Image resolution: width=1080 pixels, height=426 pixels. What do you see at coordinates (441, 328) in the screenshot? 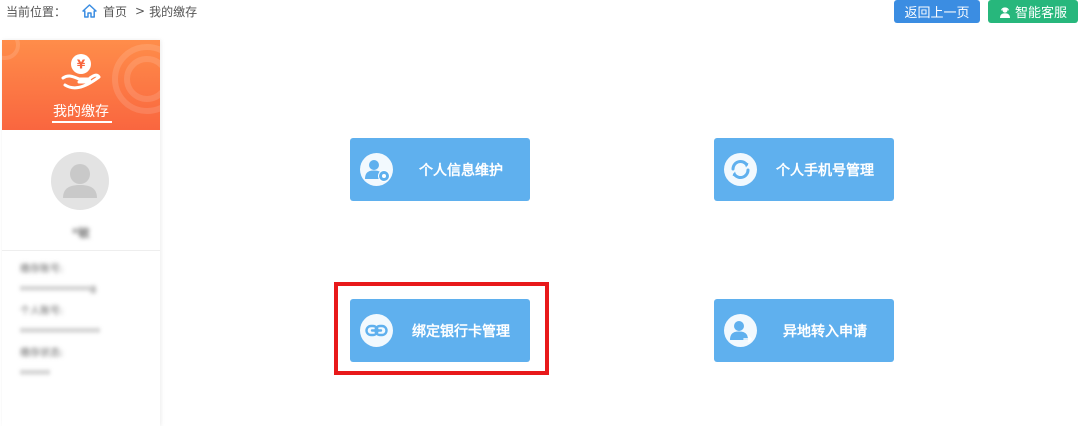
I see `highlight-box` at bounding box center [441, 328].